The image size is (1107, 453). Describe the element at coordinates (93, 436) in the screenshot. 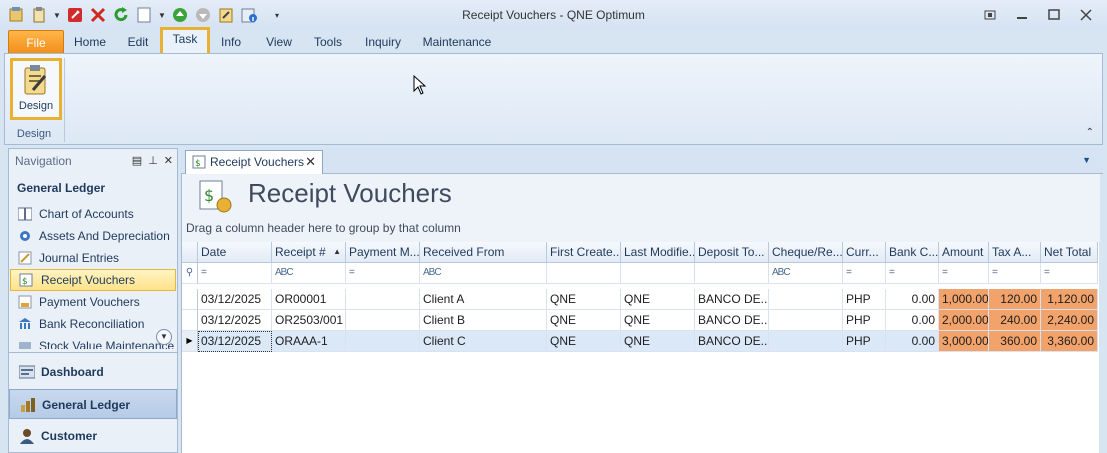

I see `nav-group-customer: Customer` at that location.